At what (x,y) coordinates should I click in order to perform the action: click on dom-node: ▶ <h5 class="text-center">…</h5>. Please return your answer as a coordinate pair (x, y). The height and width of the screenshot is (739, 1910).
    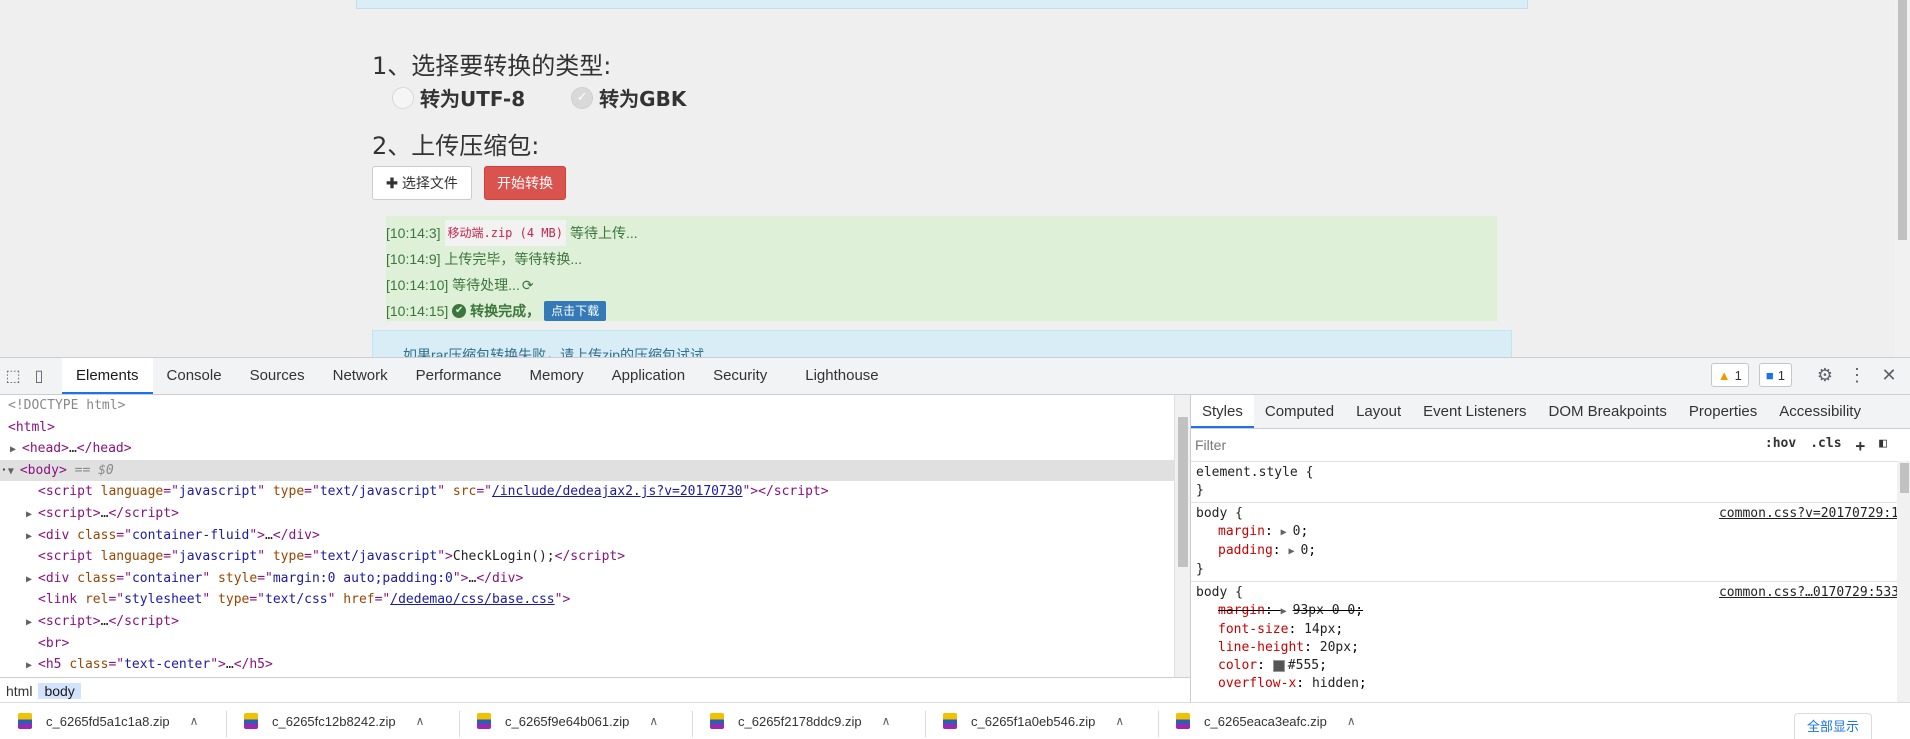
    Looking at the image, I should click on (587, 665).